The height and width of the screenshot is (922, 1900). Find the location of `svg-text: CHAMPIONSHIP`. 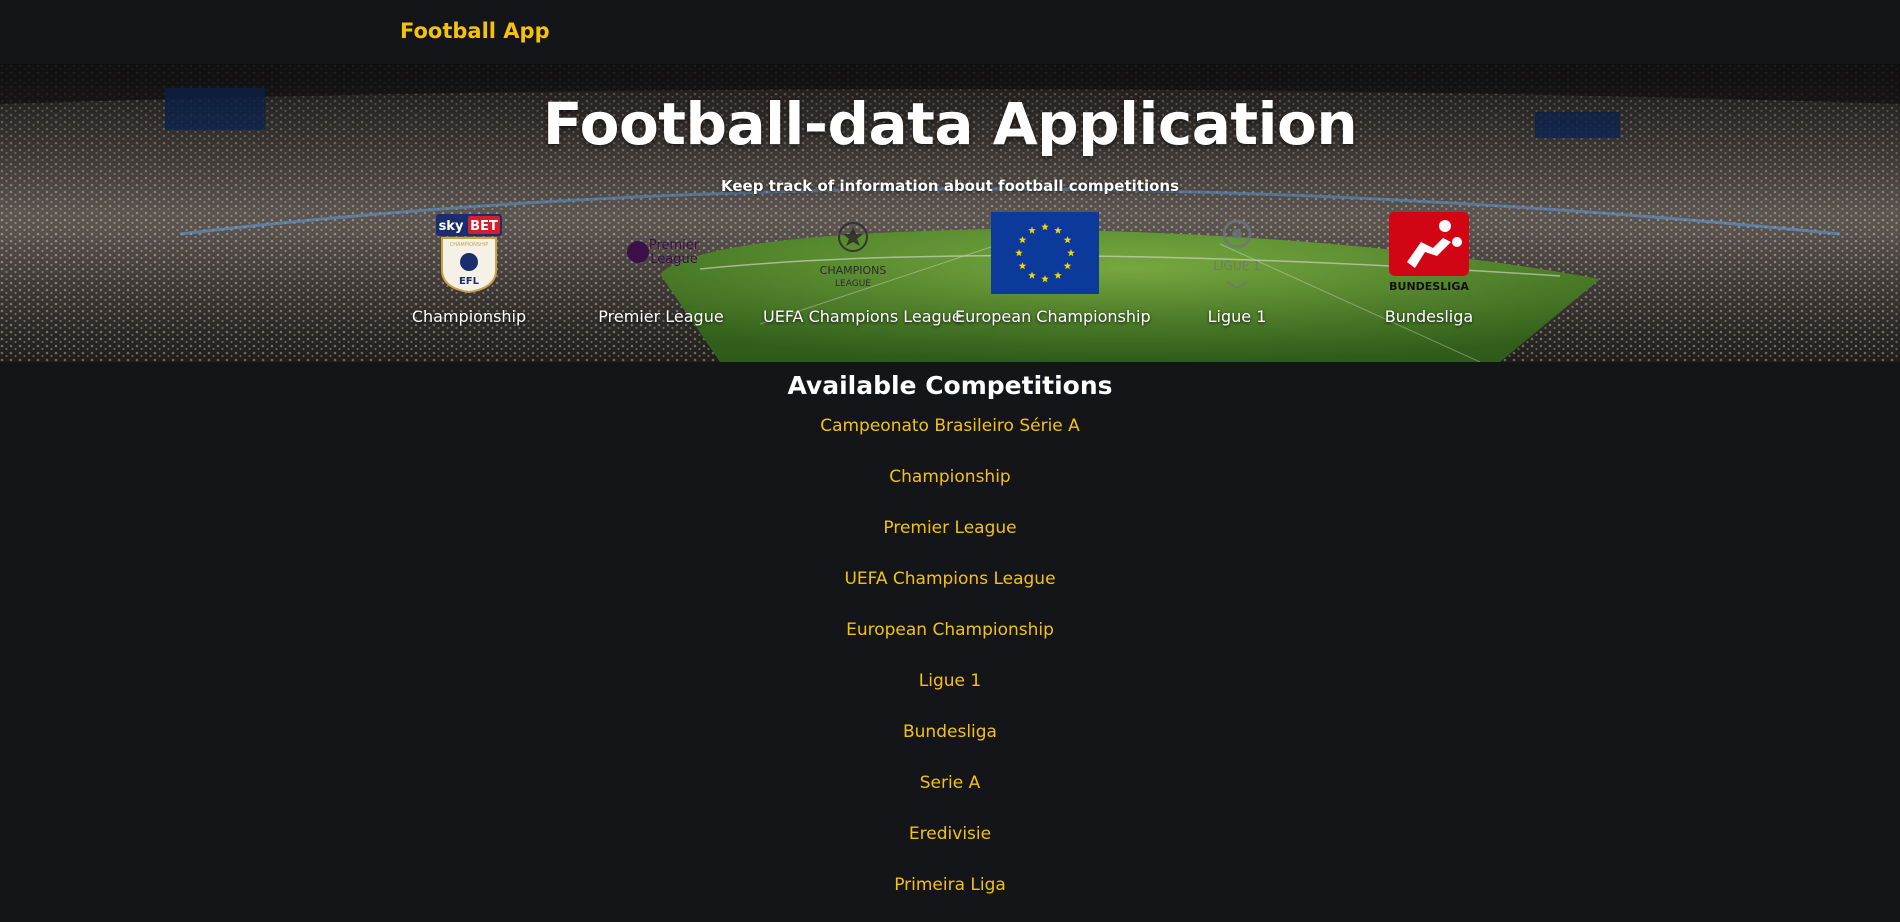

svg-text: CHAMPIONSHIP is located at coordinates (469, 245).